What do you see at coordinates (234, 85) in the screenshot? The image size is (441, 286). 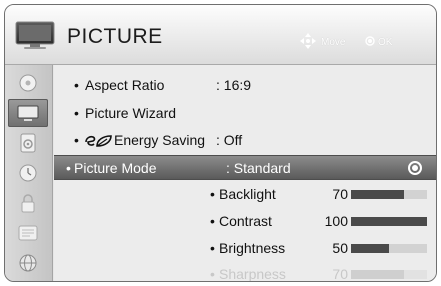 I see `menu-item-value: : 16:9` at bounding box center [234, 85].